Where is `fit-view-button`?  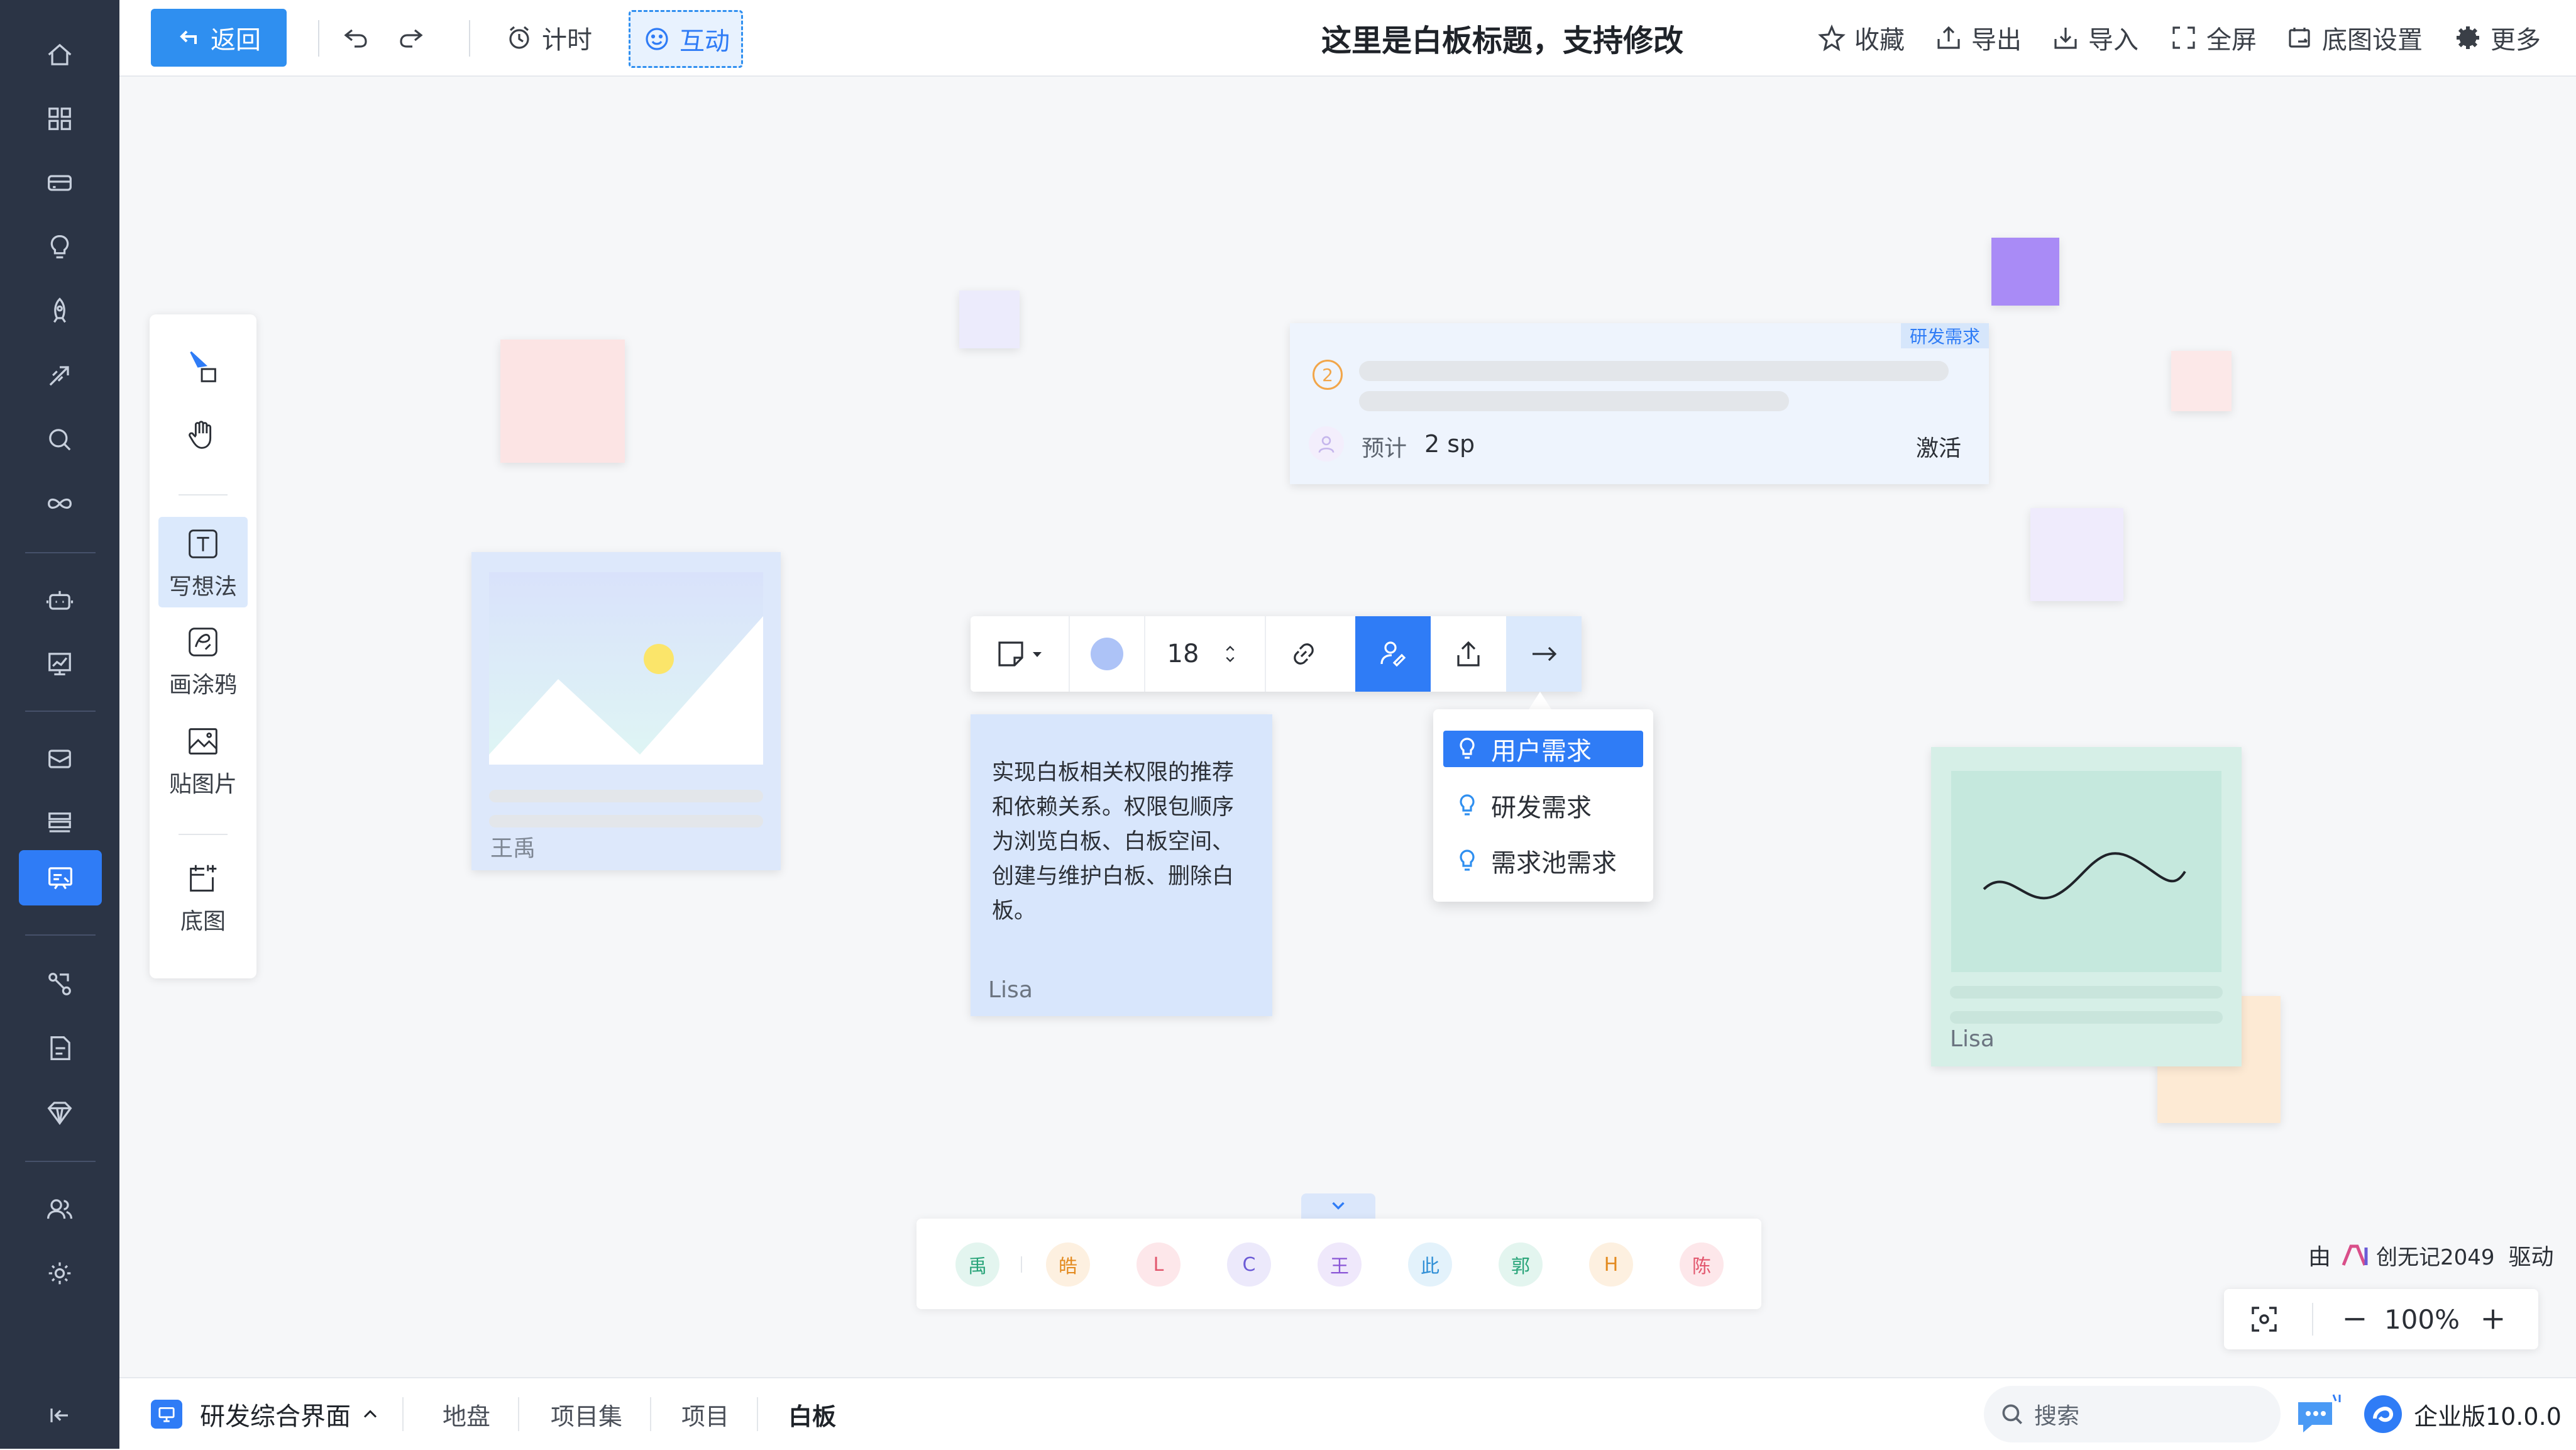
fit-view-button is located at coordinates (2265, 1319).